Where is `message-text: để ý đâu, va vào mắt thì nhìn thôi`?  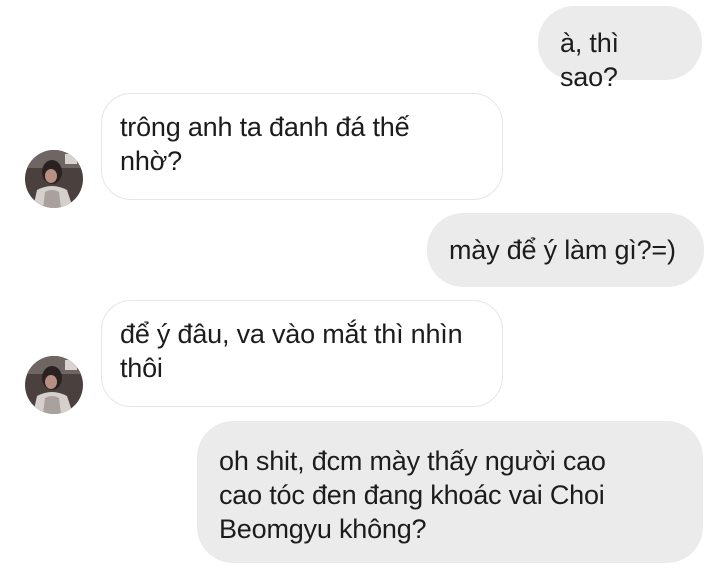 message-text: để ý đâu, va vào mắt thì nhìn thôi is located at coordinates (291, 351).